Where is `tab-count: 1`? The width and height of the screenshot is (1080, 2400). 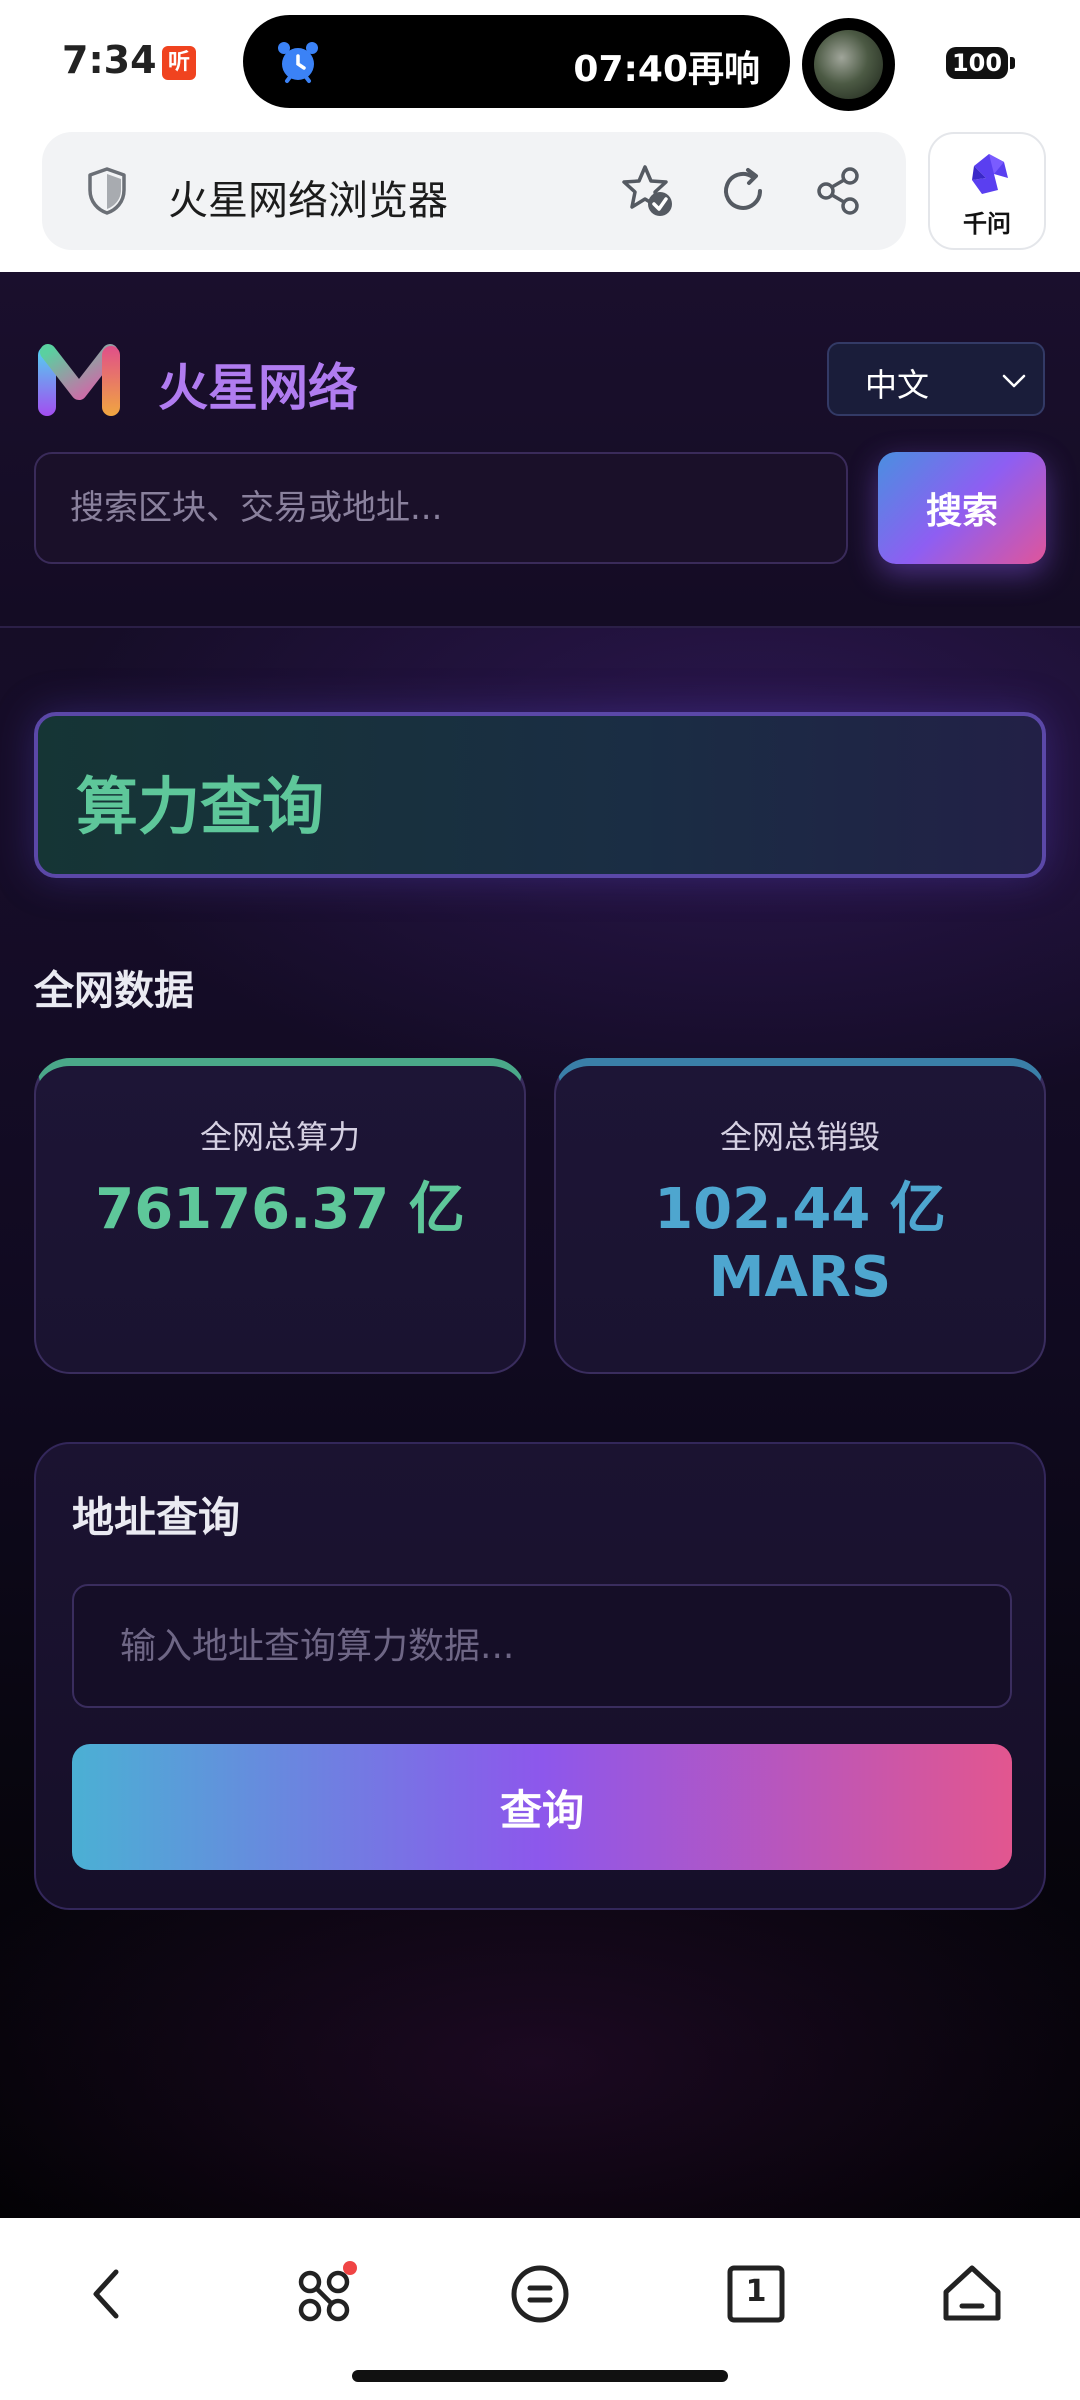
tab-count: 1 is located at coordinates (756, 2291).